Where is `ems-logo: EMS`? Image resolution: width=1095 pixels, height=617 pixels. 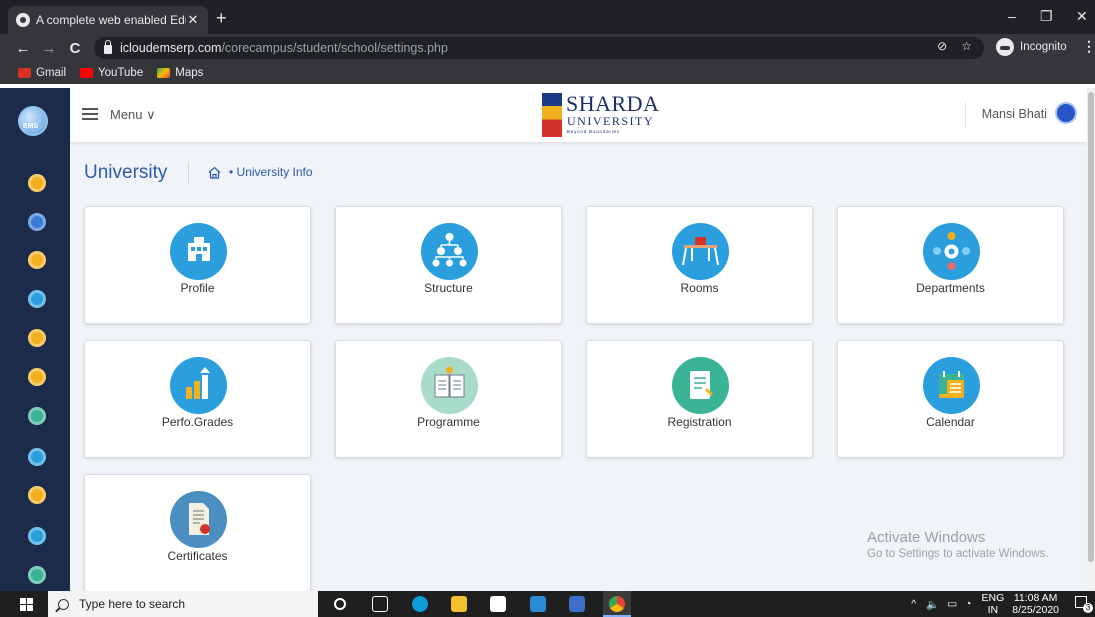
ems-logo: EMS is located at coordinates (33, 121).